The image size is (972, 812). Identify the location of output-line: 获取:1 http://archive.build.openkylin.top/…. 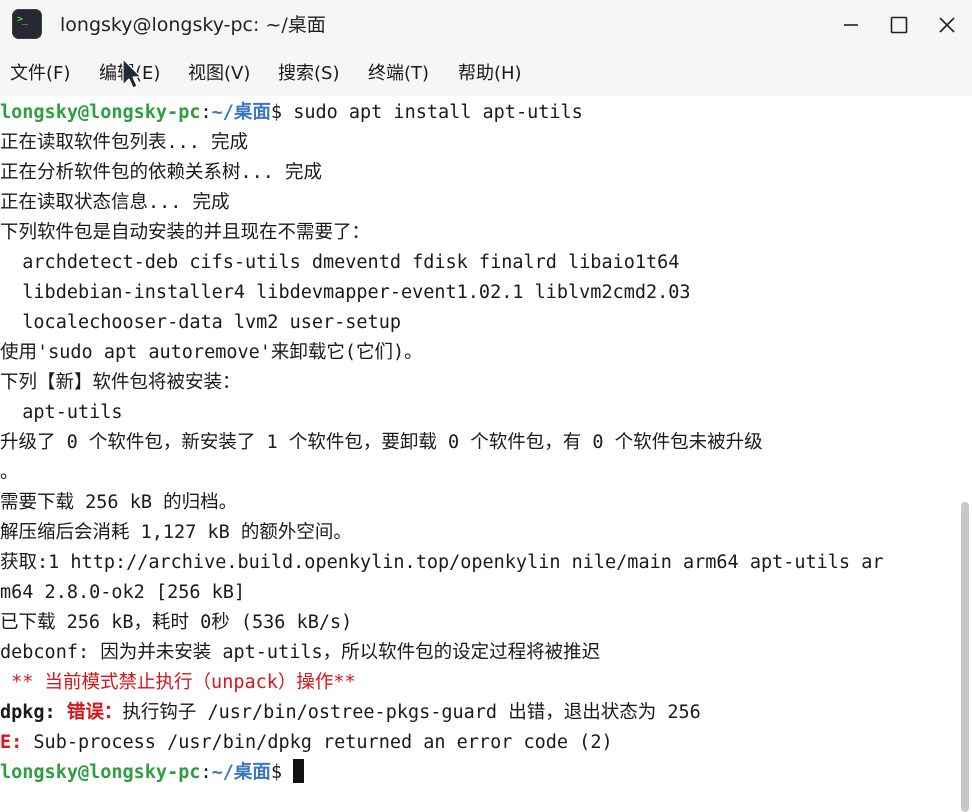
(442, 562).